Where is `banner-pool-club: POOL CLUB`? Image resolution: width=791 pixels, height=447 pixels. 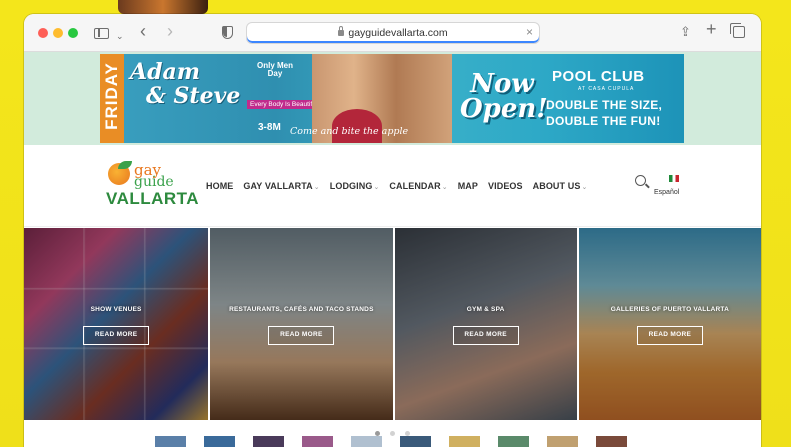
banner-pool-club: POOL CLUB is located at coordinates (598, 76).